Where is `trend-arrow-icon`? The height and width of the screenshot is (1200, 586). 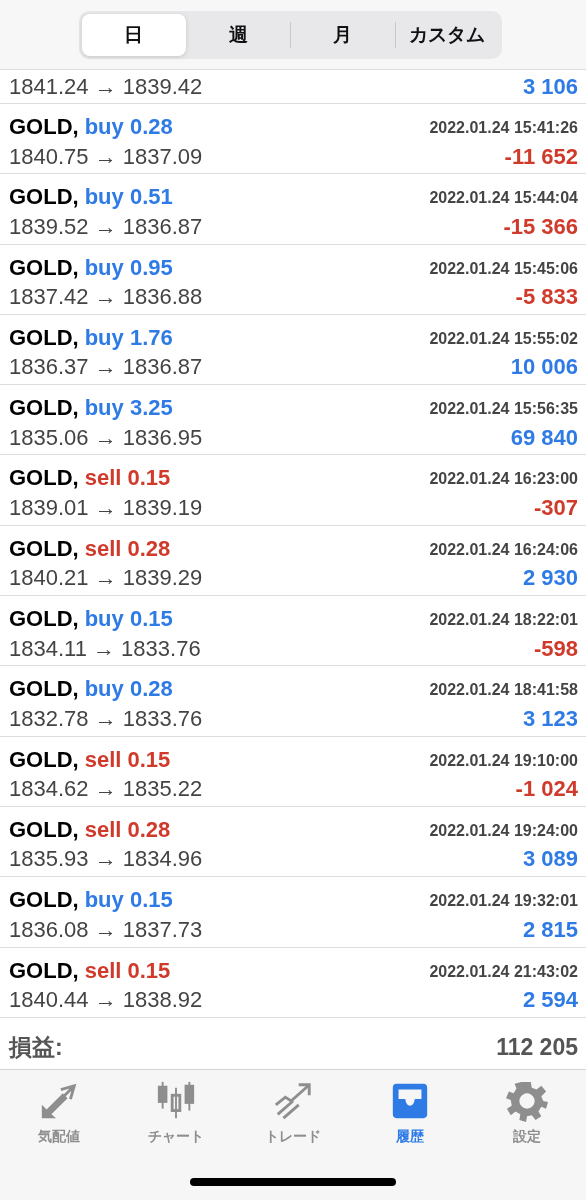 trend-arrow-icon is located at coordinates (293, 1101).